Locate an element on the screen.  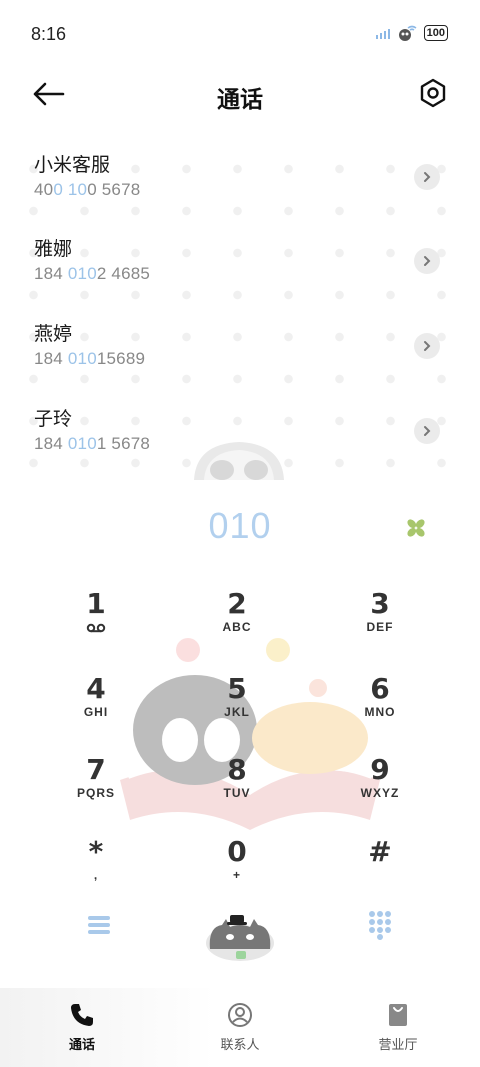
key-star: *, is located at coordinates (96, 868).